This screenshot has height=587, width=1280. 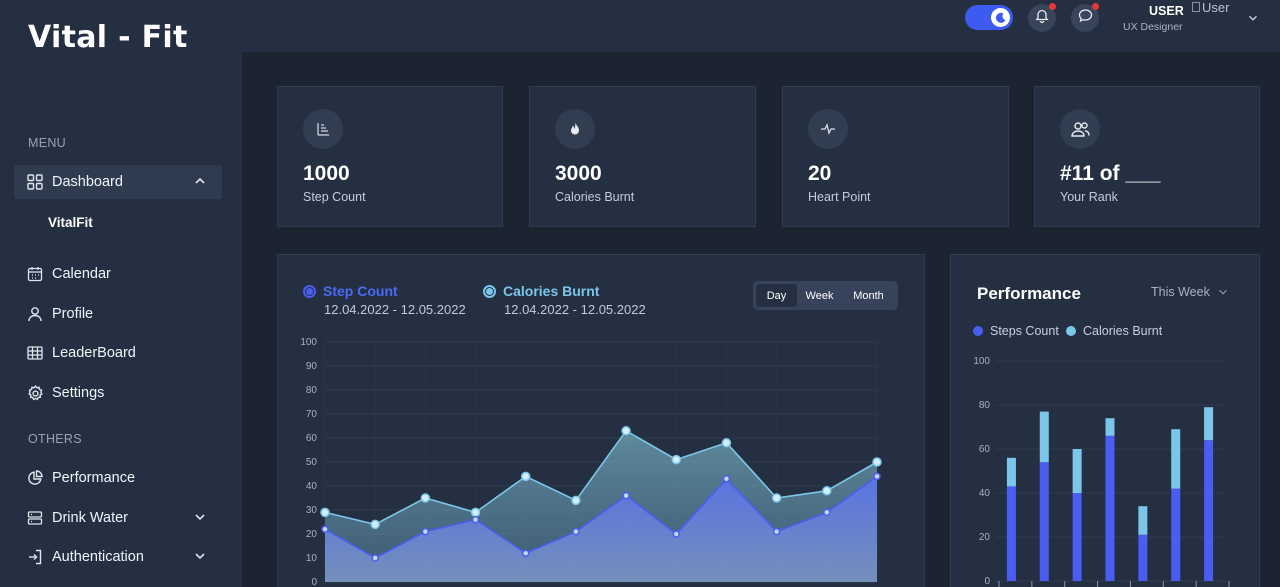 I want to click on broken-image-icon, so click(x=1196, y=7).